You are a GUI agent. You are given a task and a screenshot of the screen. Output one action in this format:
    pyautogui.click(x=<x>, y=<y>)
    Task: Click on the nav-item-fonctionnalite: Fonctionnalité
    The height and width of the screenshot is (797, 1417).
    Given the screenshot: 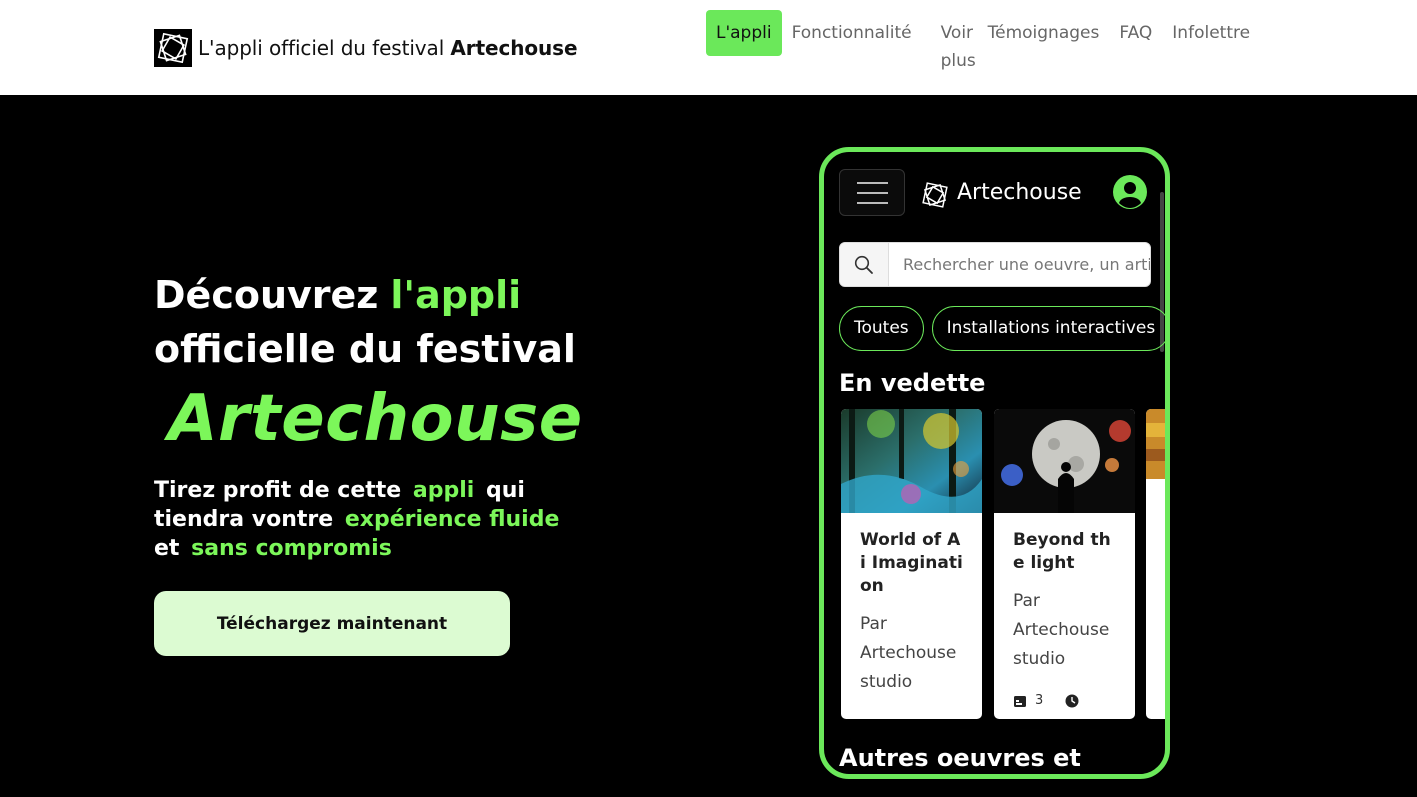 What is the action you would take?
    pyautogui.click(x=852, y=33)
    